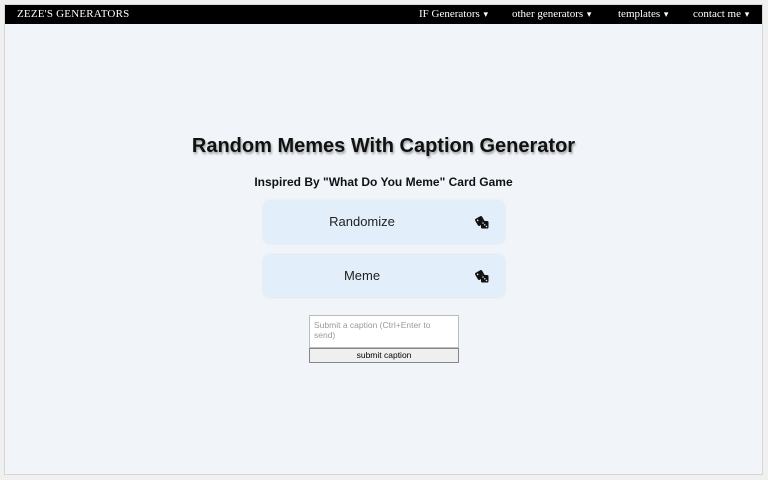 Image resolution: width=768 pixels, height=480 pixels. I want to click on nav-item-contact-me: contact me ▾, so click(721, 14).